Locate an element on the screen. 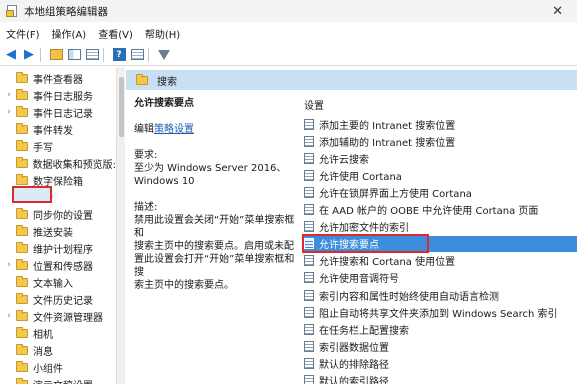 The image size is (577, 384). tree-item: › 位置和传感器 is located at coordinates (58, 265).